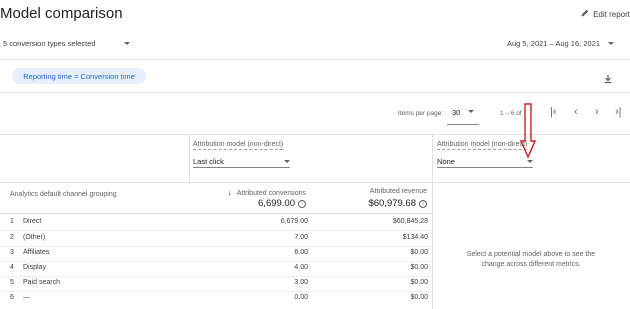  Describe the element at coordinates (12, 237) in the screenshot. I see `row-index: 2` at that location.